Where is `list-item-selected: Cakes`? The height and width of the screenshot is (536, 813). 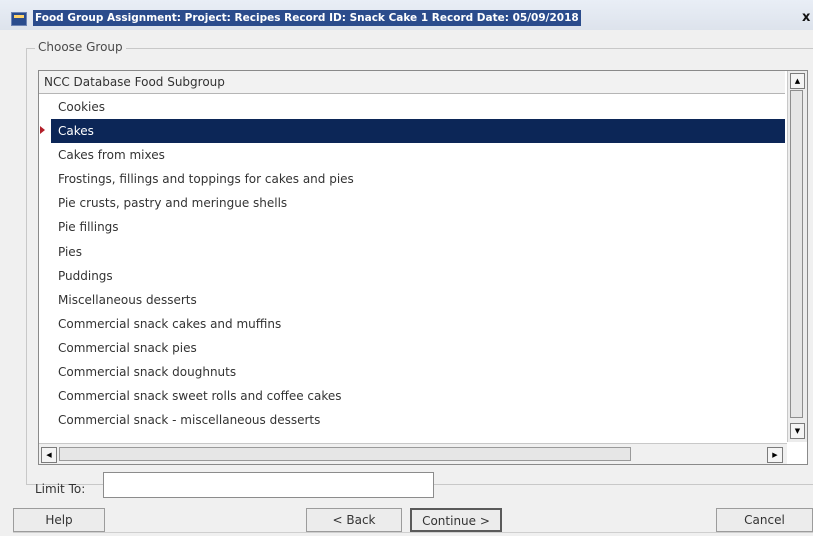
list-item-selected: Cakes is located at coordinates (412, 131).